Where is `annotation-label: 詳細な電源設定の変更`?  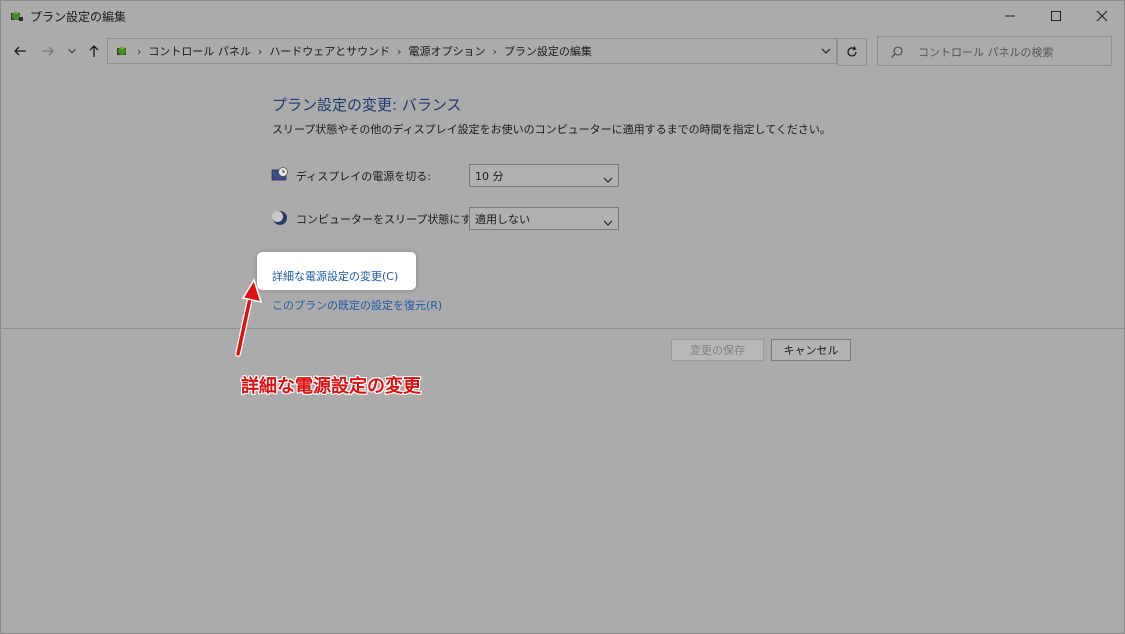
annotation-label: 詳細な電源設定の変更 is located at coordinates (331, 386).